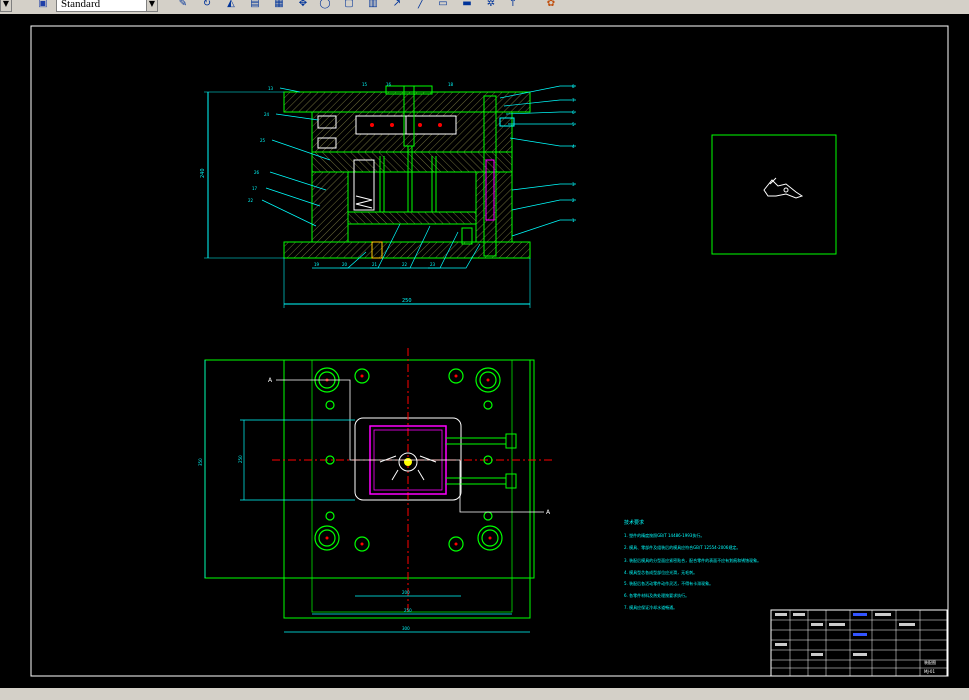 Image resolution: width=969 pixels, height=700 pixels. What do you see at coordinates (406, 592) in the screenshot?
I see `plan-dim-bottom-inner: 200` at bounding box center [406, 592].